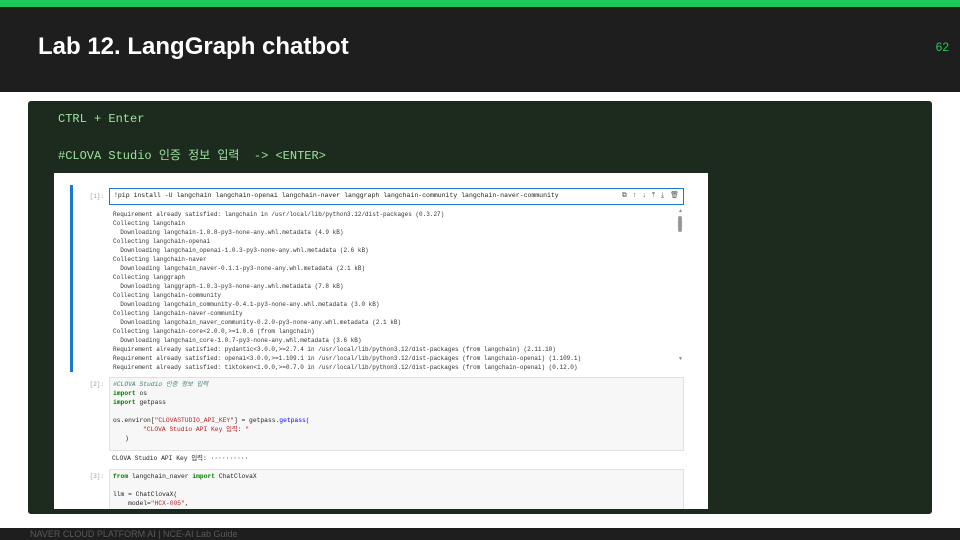 Image resolution: width=960 pixels, height=540 pixels. What do you see at coordinates (145, 494) in the screenshot?
I see `code-line: llm = ChatClovaX(` at bounding box center [145, 494].